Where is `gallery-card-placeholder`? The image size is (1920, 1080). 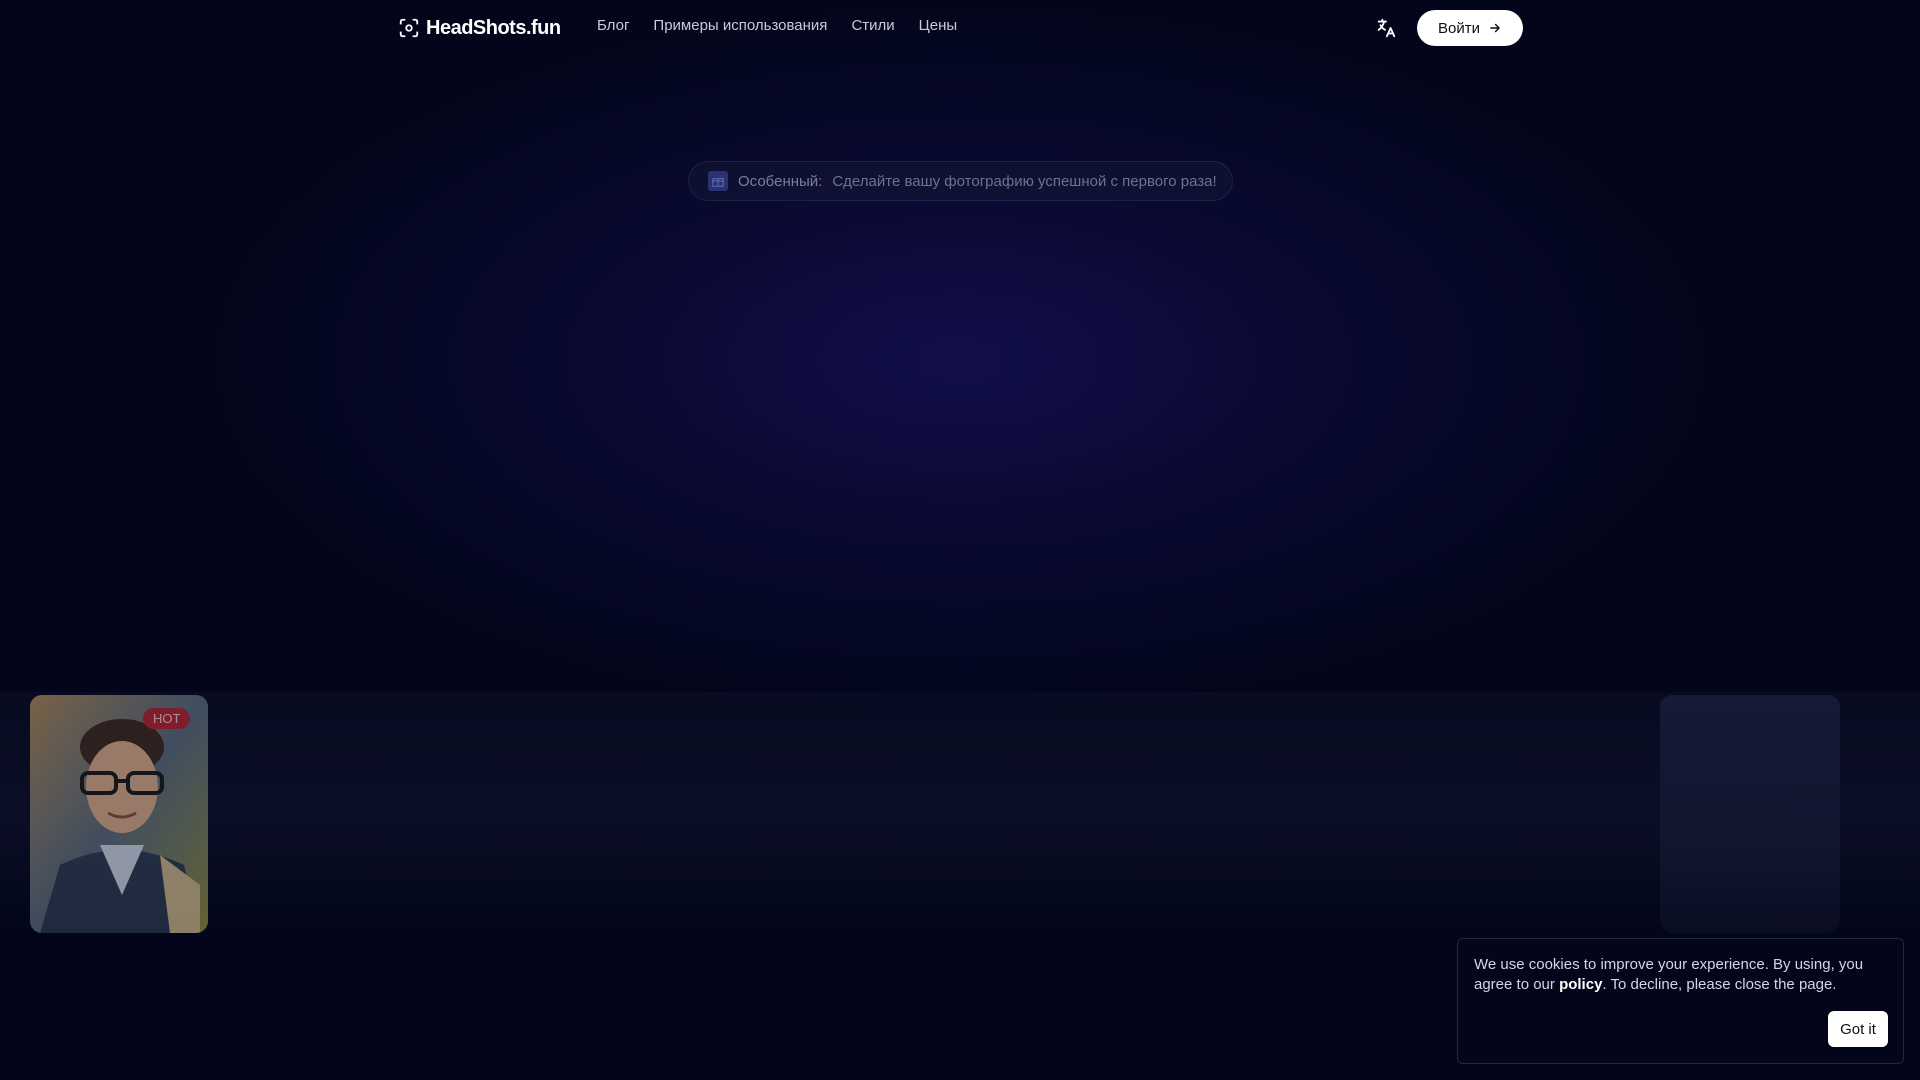 gallery-card-placeholder is located at coordinates (1750, 814).